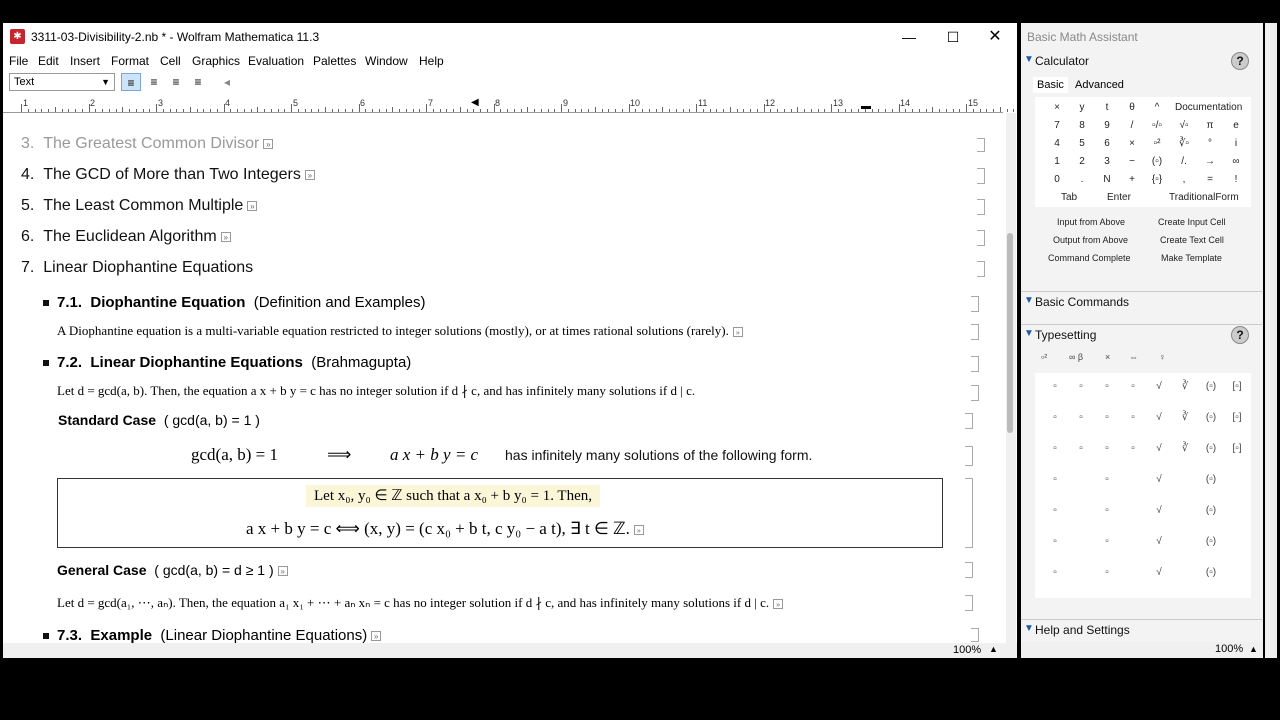  I want to click on ts-tab-misc: ♀, so click(1162, 357).